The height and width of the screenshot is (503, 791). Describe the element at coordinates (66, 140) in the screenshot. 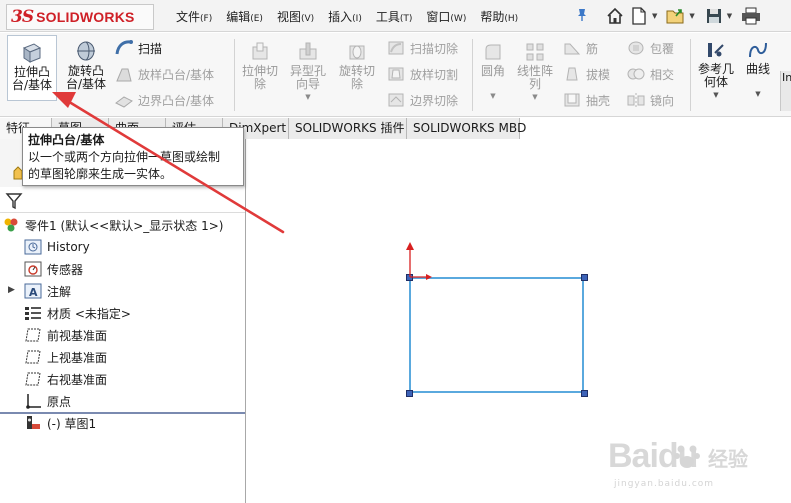

I see `tooltip-title: 拉伸凸台/基体` at that location.